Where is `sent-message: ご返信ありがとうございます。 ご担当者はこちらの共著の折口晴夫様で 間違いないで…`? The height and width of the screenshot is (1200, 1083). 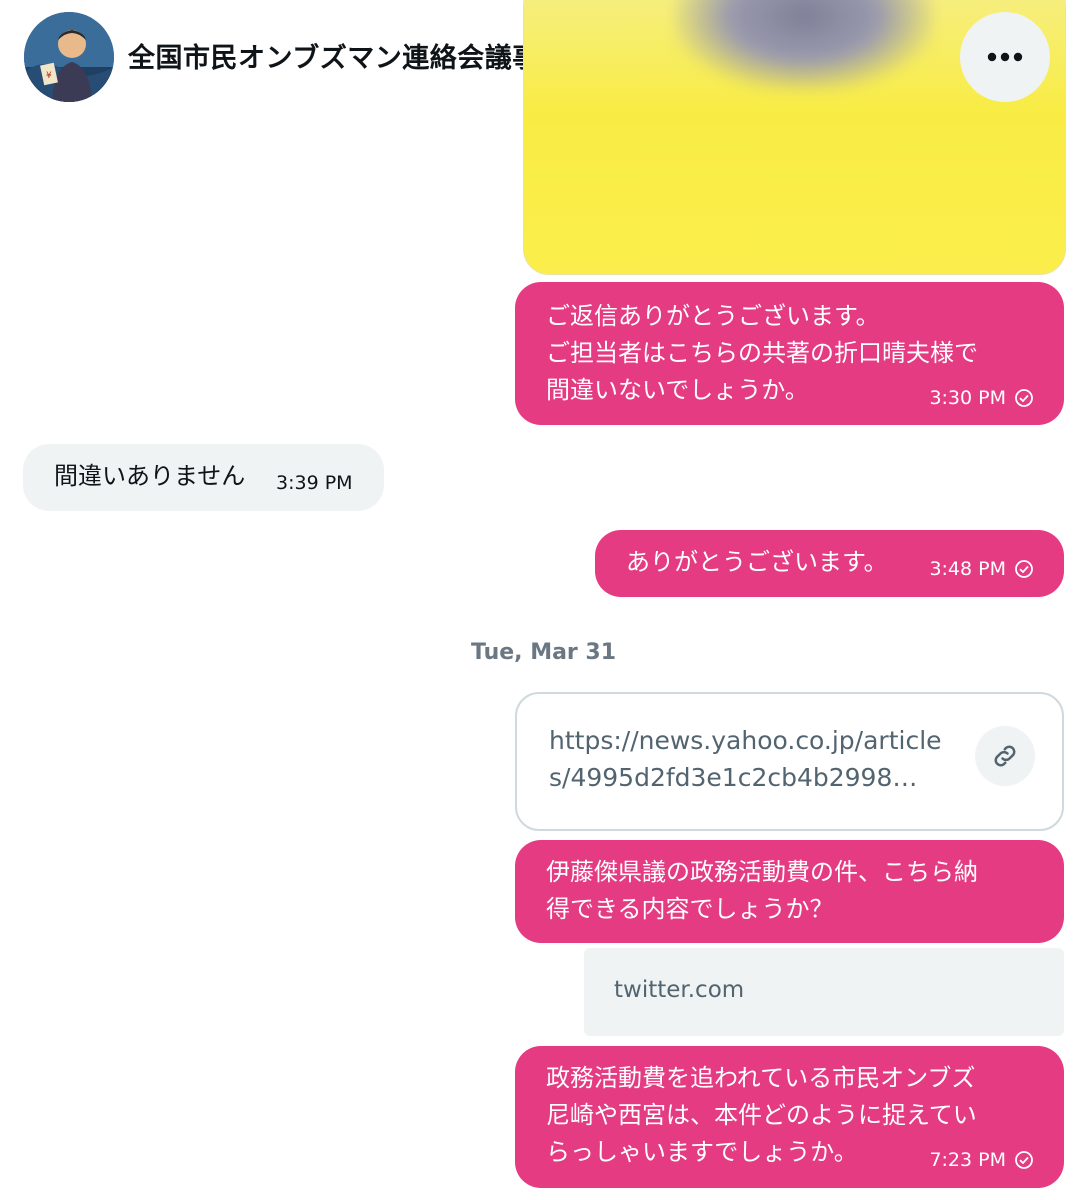
sent-message: ご返信ありがとうございます。 ご担当者はこちらの共著の折口晴夫様で 間違いないで… is located at coordinates (789, 353).